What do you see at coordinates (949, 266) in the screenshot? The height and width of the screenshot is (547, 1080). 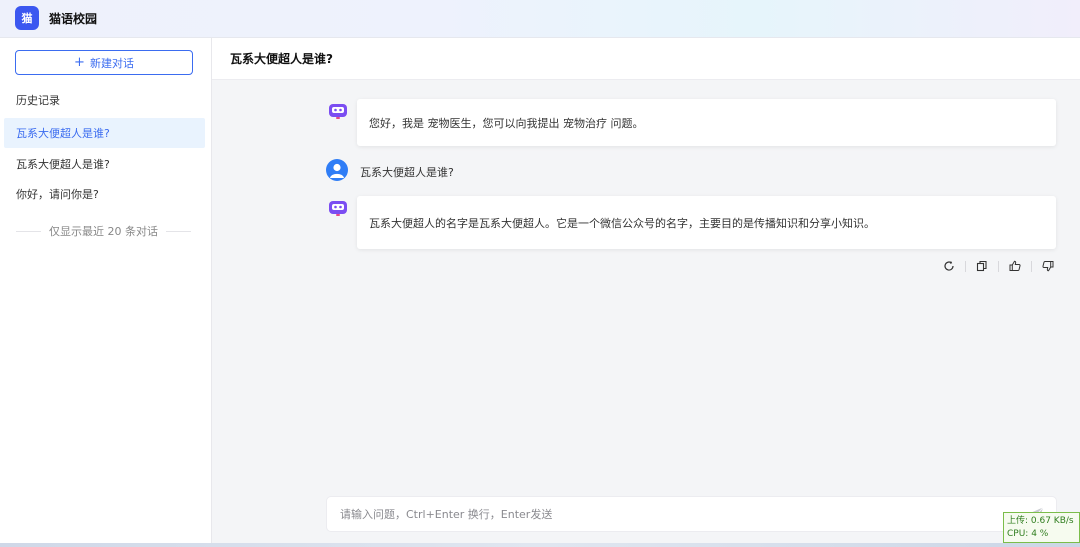 I see `refresh-icon` at bounding box center [949, 266].